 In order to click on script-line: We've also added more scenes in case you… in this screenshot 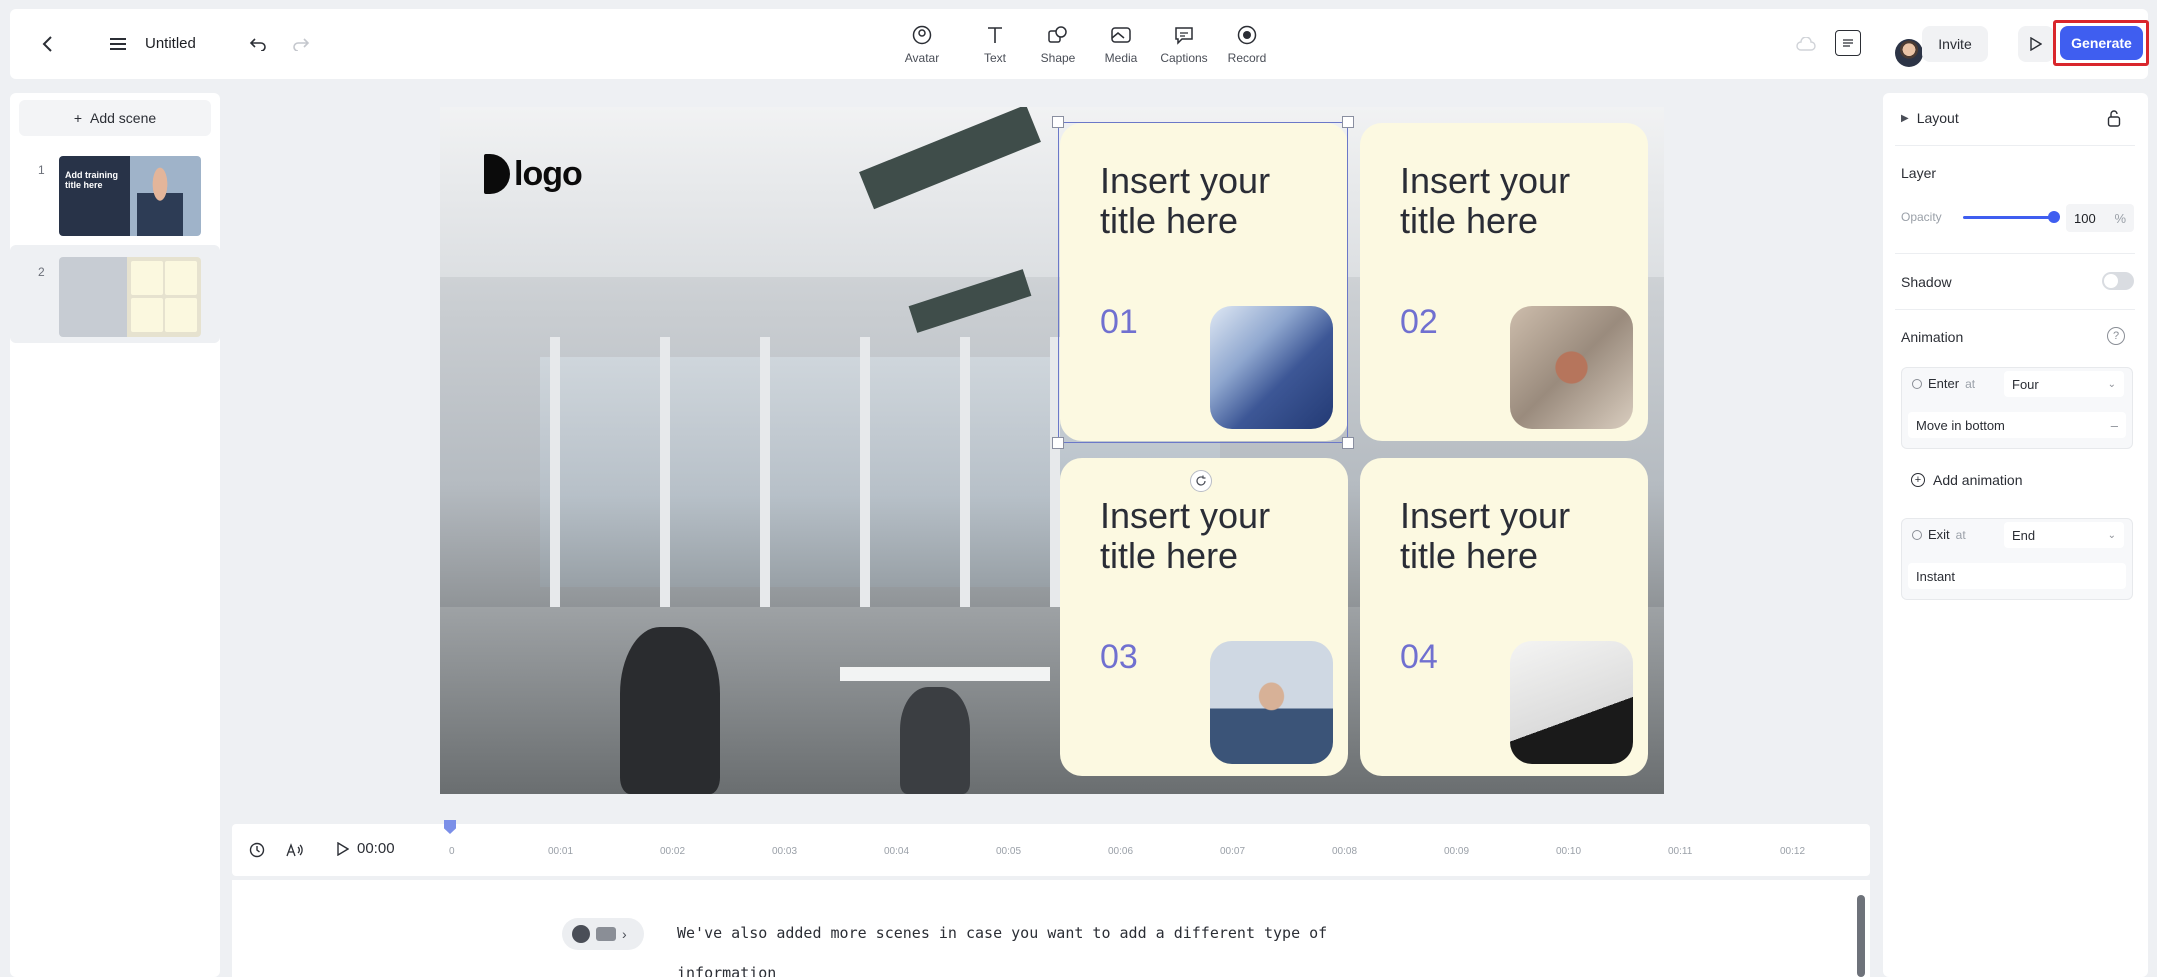, I will do `click(1002, 933)`.